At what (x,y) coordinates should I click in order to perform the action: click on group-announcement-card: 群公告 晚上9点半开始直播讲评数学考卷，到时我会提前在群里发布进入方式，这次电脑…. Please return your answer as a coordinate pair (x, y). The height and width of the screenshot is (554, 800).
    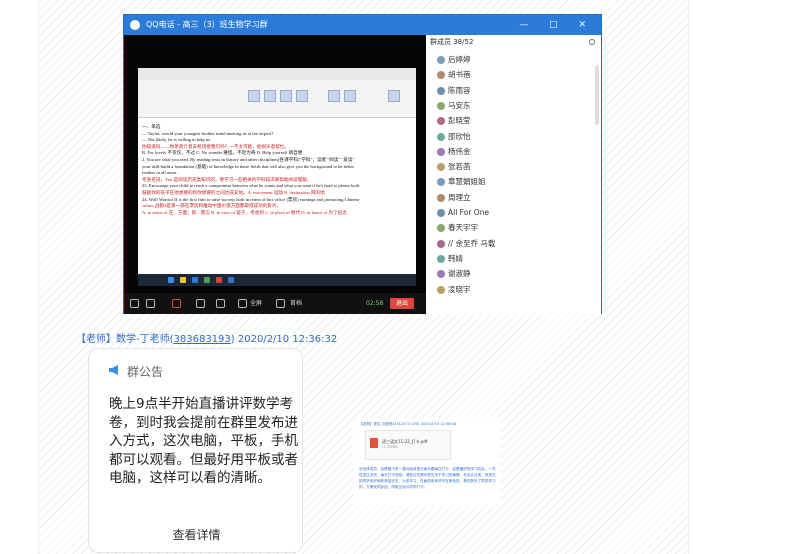
    Looking at the image, I should click on (195, 450).